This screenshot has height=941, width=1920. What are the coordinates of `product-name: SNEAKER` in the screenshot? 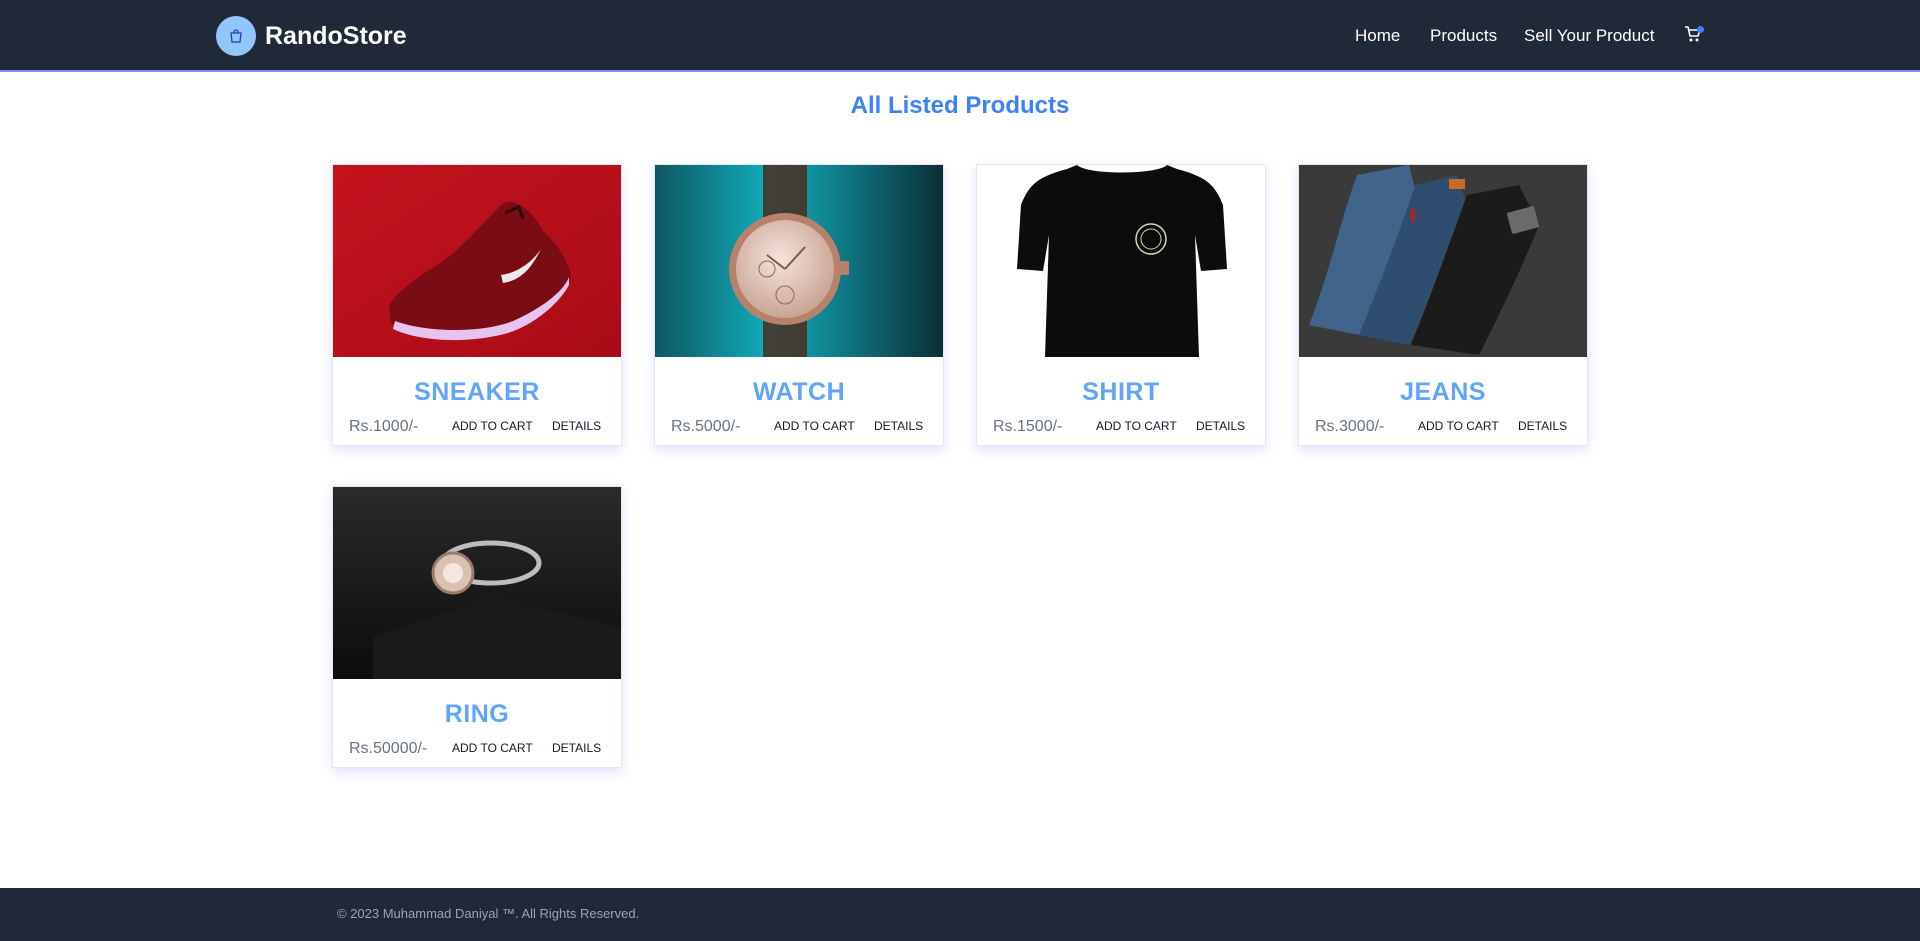 It's located at (477, 392).